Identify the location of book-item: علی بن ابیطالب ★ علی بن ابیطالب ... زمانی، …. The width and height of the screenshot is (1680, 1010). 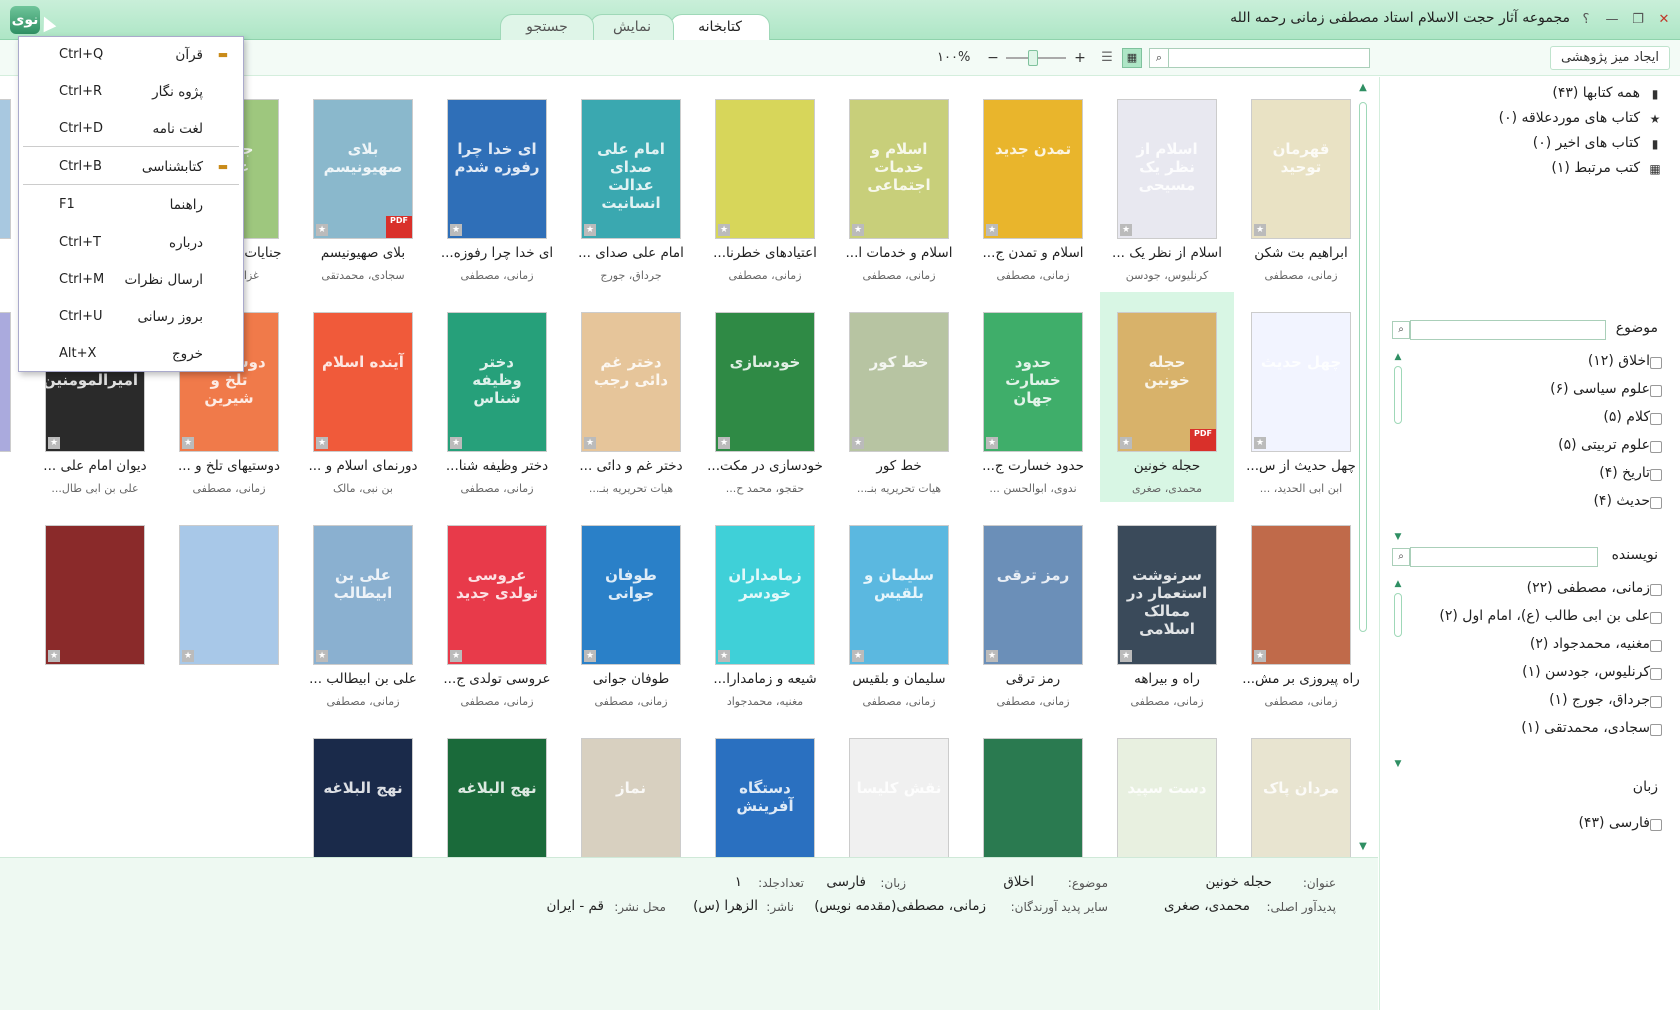
(363, 610).